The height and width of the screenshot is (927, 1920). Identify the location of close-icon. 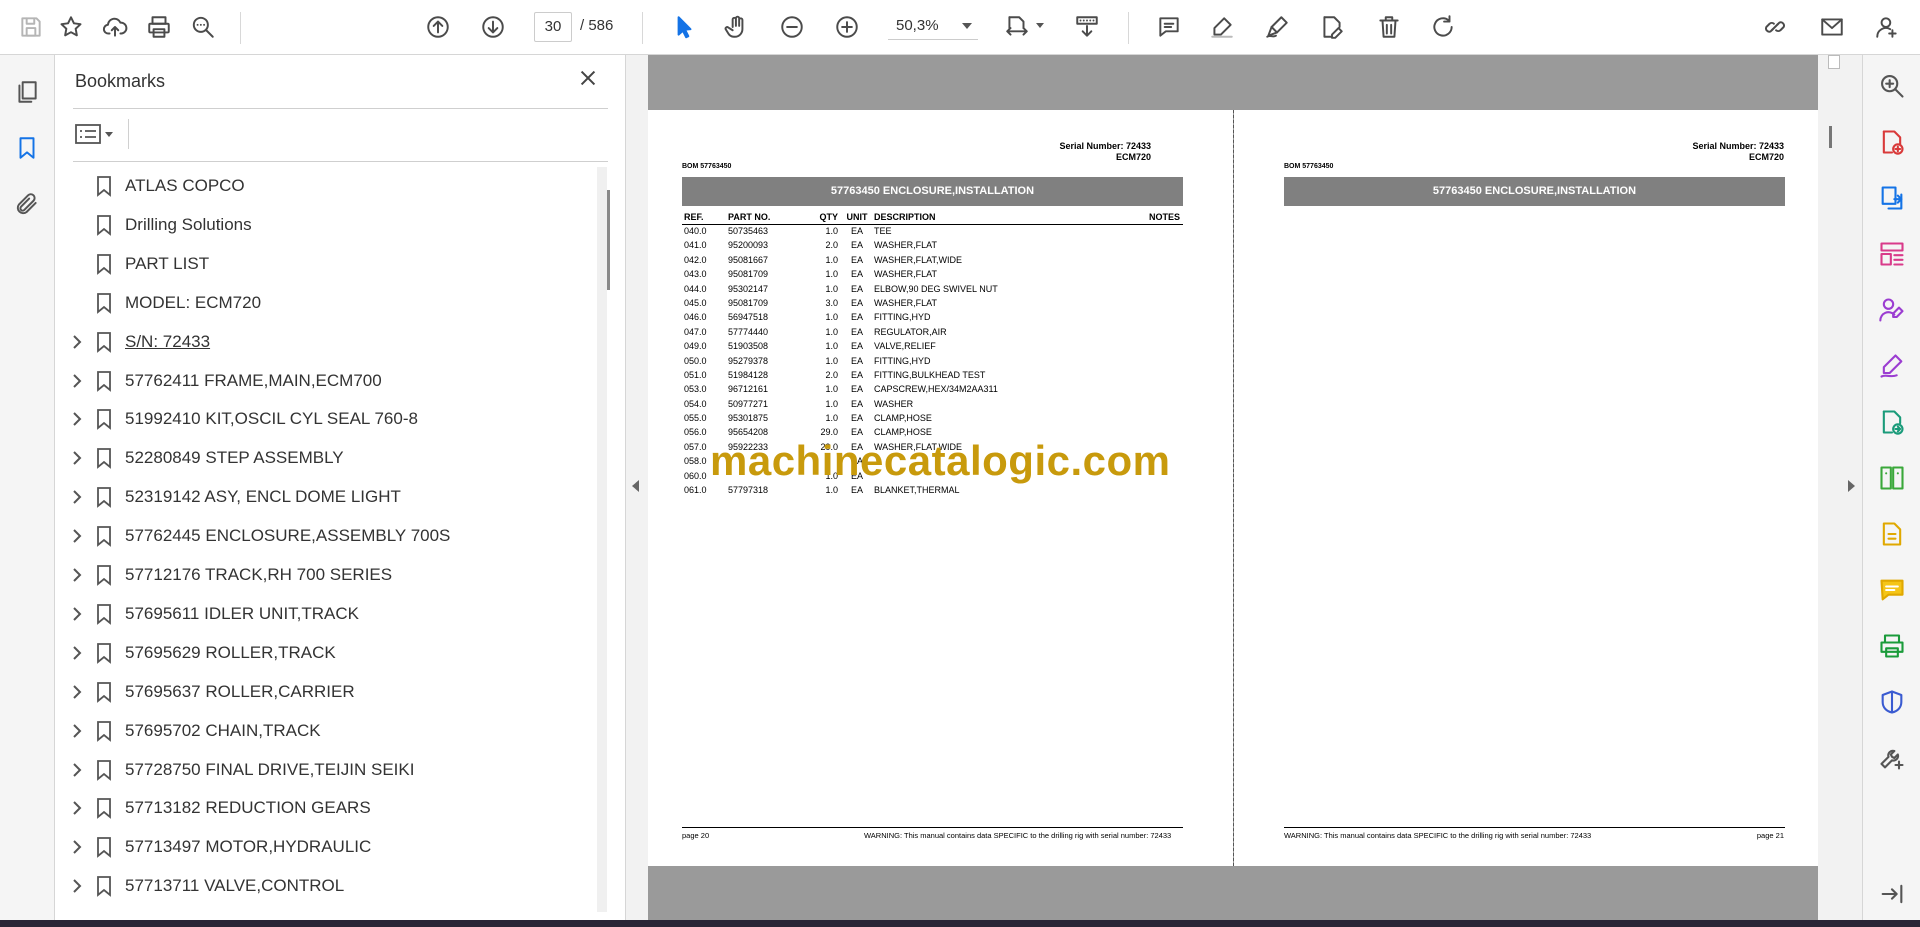
(590, 80).